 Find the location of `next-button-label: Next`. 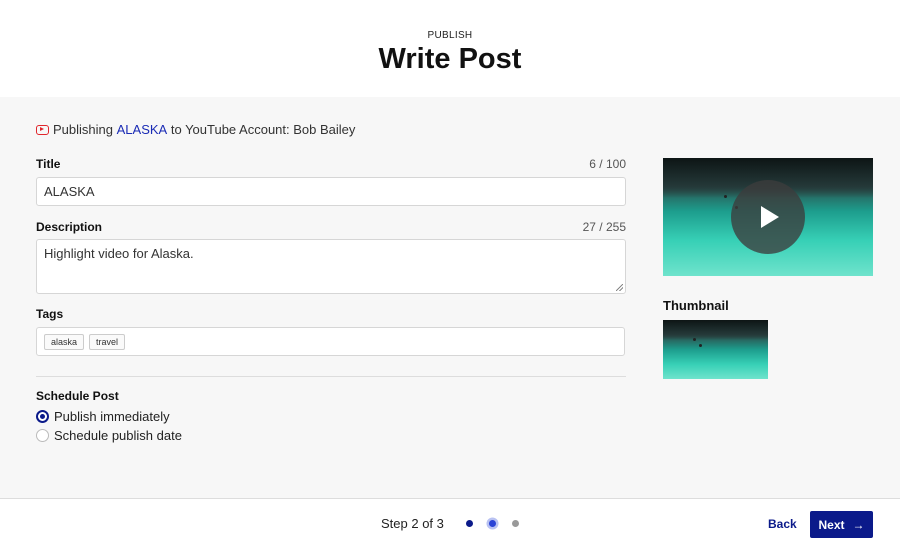

next-button-label: Next is located at coordinates (831, 524).